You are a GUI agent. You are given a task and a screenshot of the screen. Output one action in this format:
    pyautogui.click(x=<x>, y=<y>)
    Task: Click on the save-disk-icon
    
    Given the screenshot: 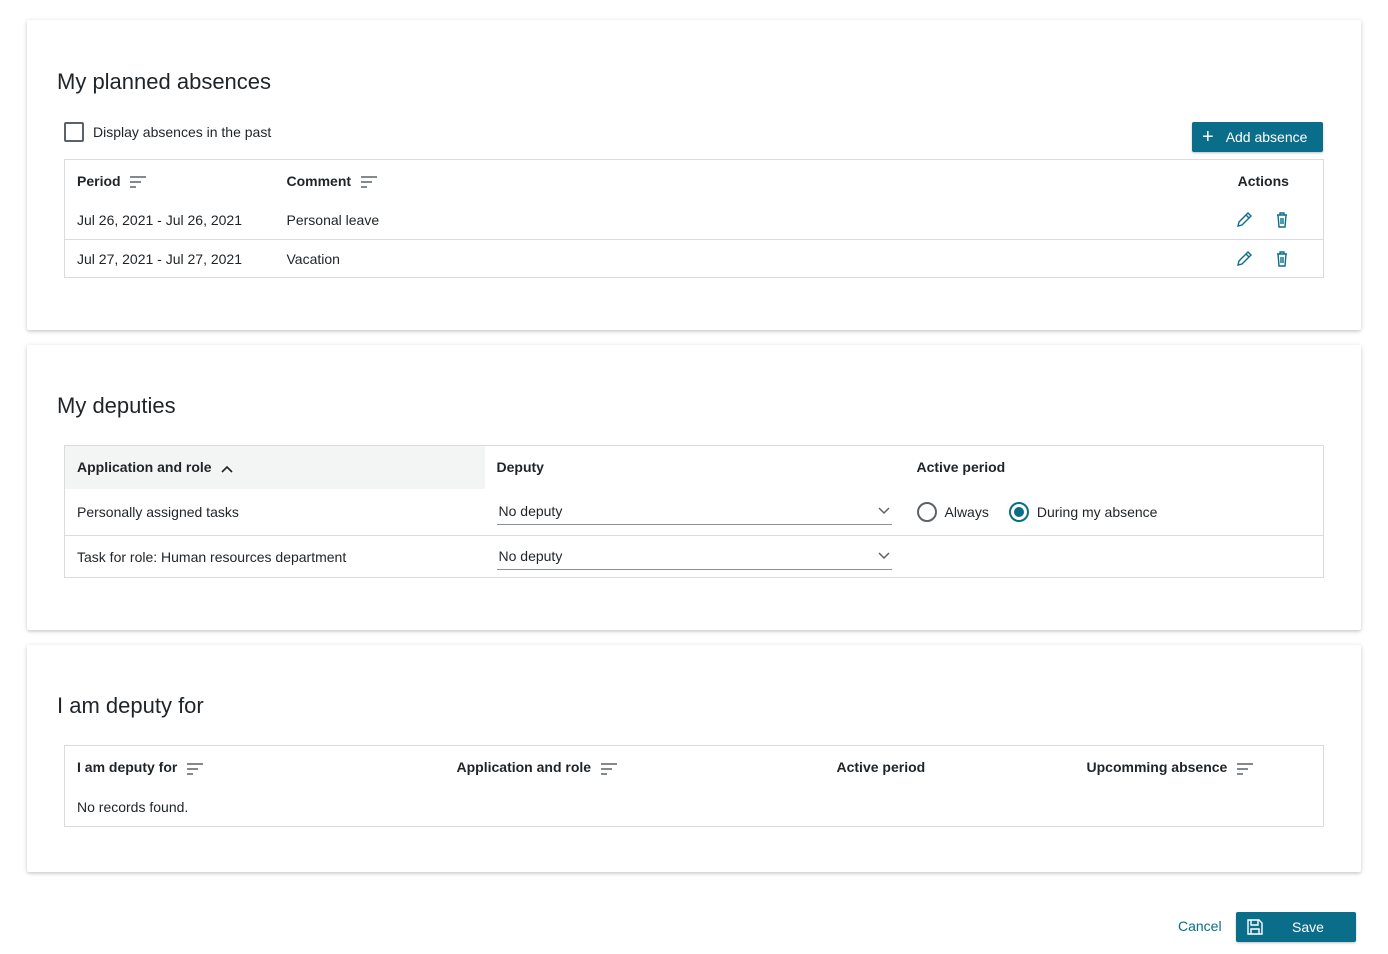 What is the action you would take?
    pyautogui.click(x=1255, y=927)
    